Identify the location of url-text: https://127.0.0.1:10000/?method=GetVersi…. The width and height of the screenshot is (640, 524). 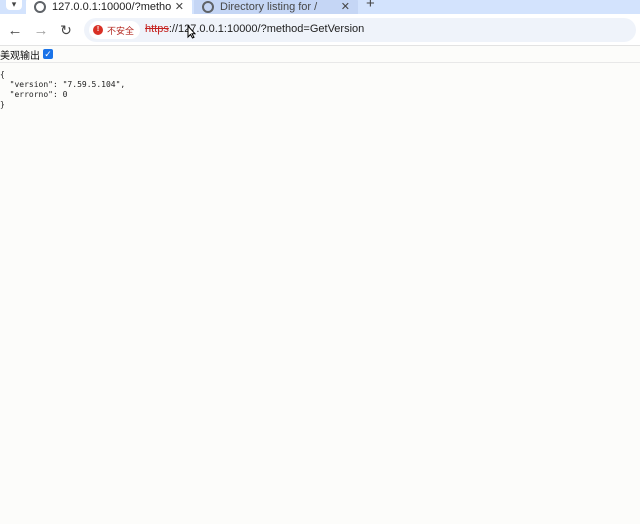
(254, 29).